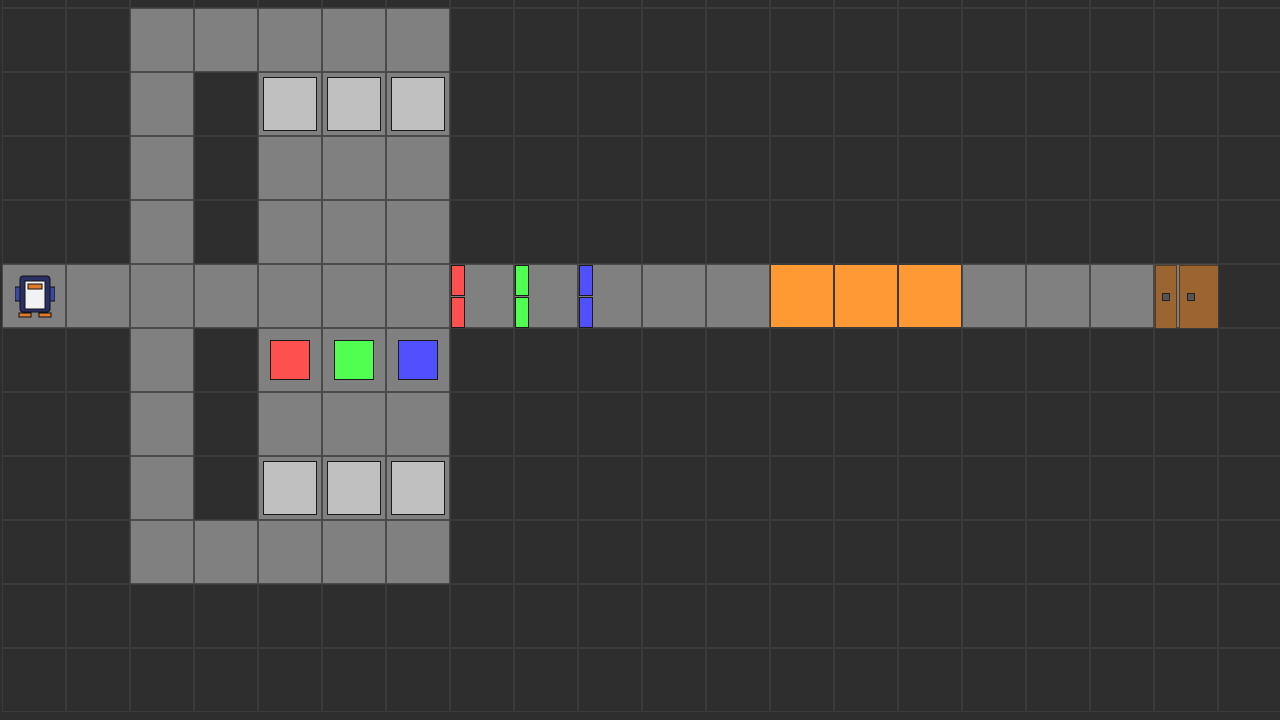  I want to click on door-icon, so click(1187, 297).